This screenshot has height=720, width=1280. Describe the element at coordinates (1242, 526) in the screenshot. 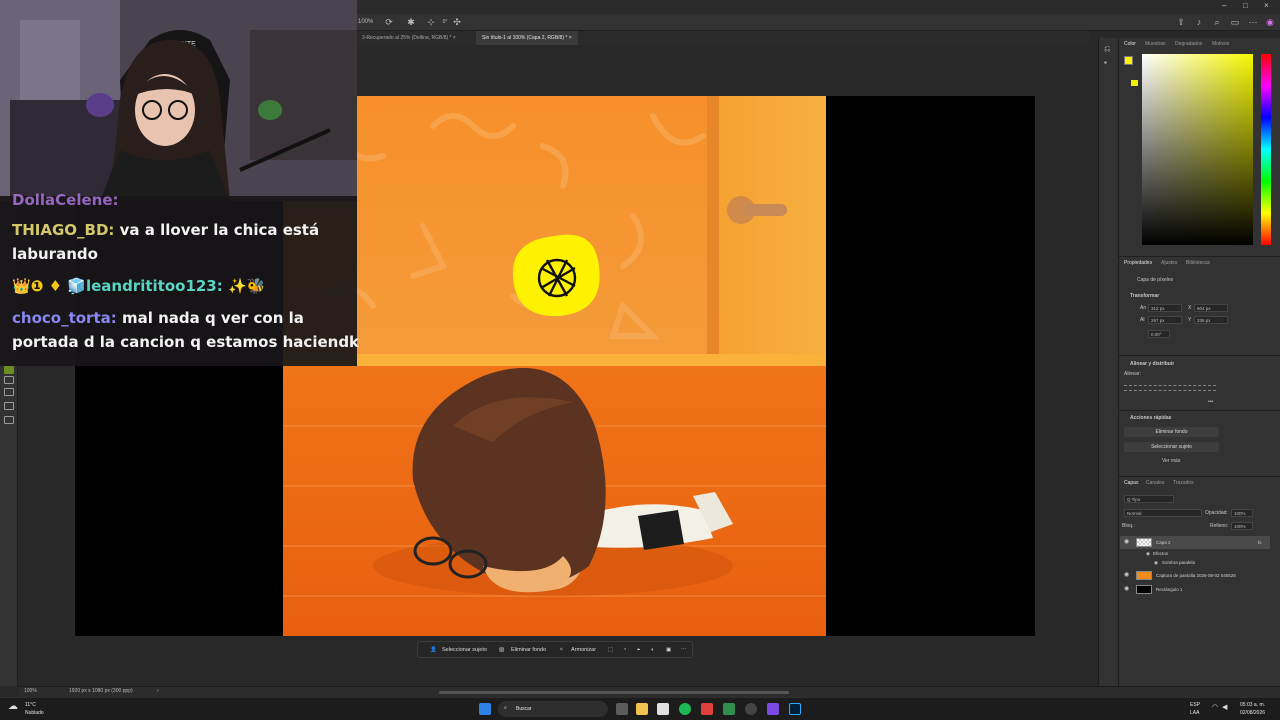

I see `fill-field: 100%` at that location.